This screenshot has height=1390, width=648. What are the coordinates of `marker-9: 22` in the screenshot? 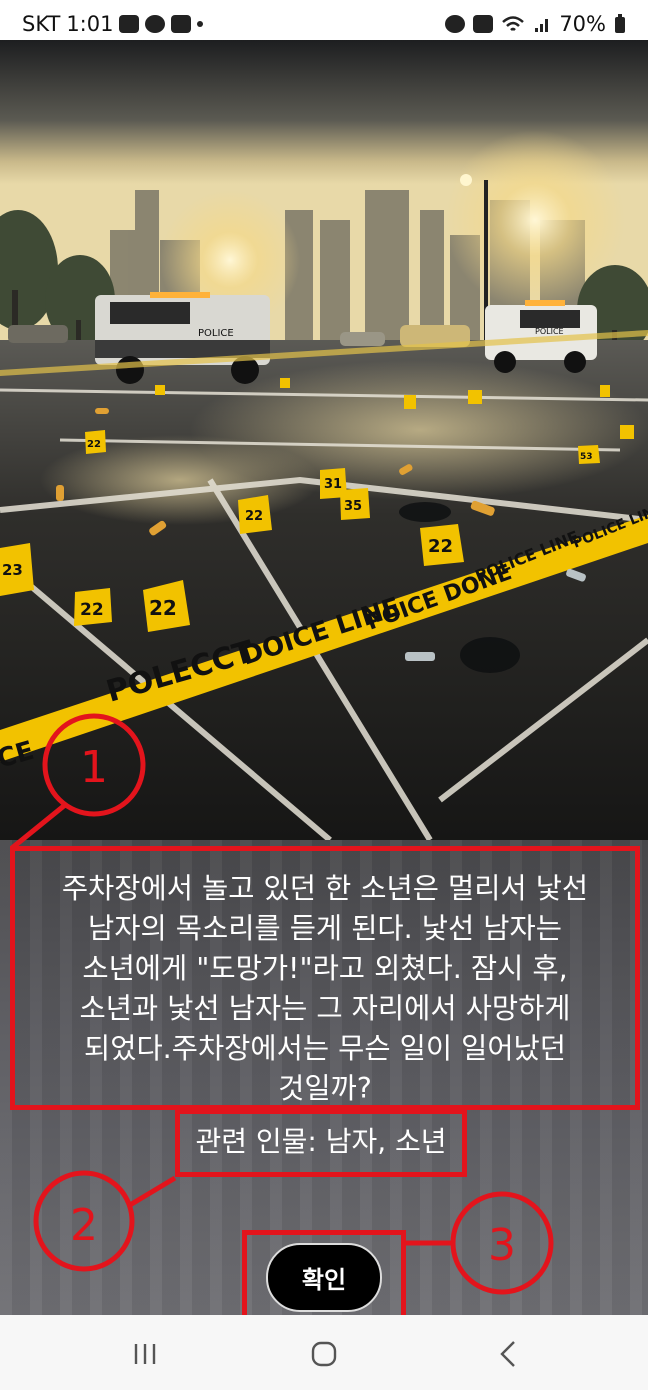 It's located at (94, 444).